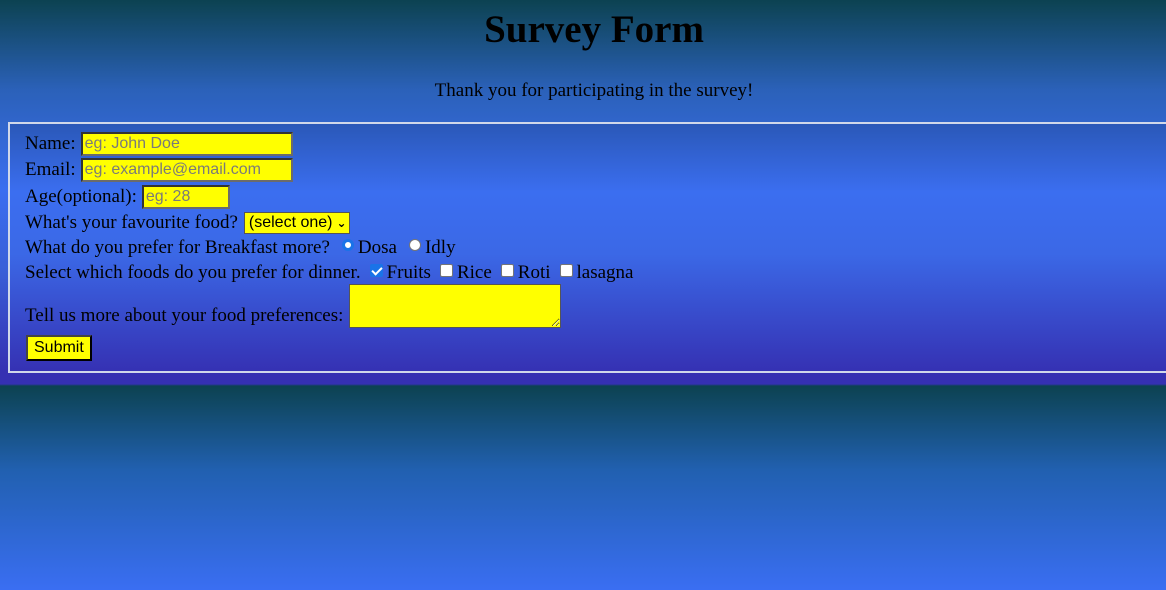  What do you see at coordinates (414, 245) in the screenshot?
I see `radio-idly` at bounding box center [414, 245].